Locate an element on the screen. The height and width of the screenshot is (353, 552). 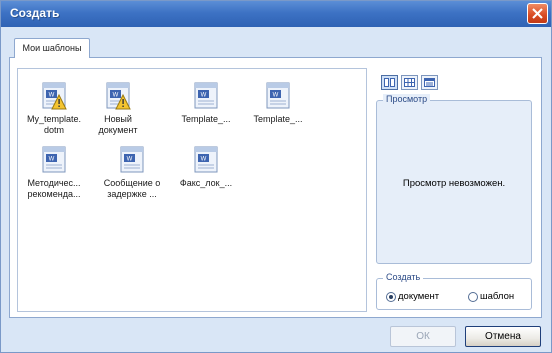
radio-template: шаблон is located at coordinates (491, 297).